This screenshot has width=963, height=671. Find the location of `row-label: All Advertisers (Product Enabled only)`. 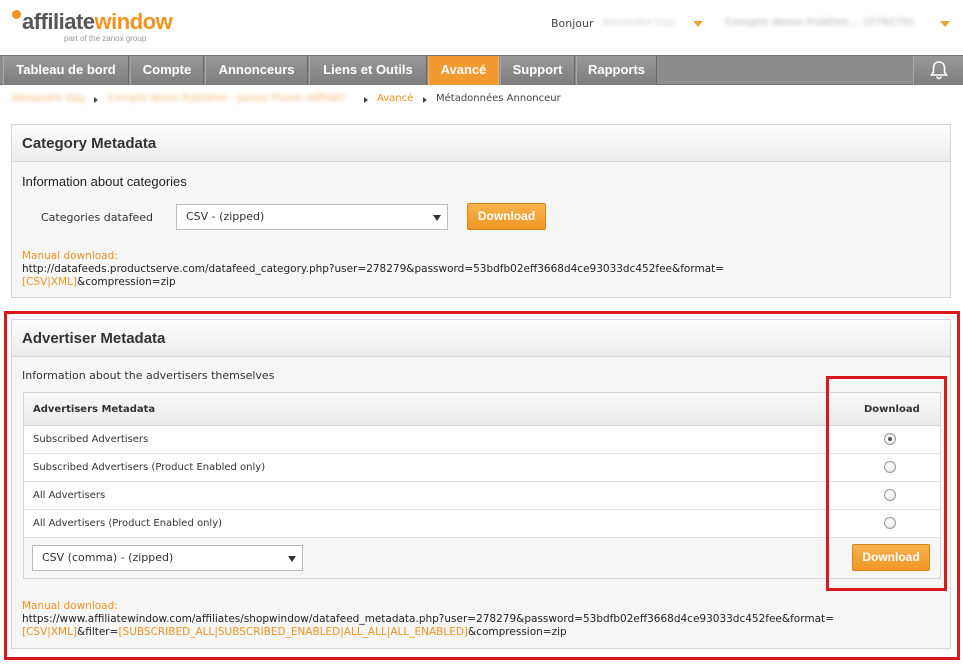

row-label: All Advertisers (Product Enabled only) is located at coordinates (128, 523).